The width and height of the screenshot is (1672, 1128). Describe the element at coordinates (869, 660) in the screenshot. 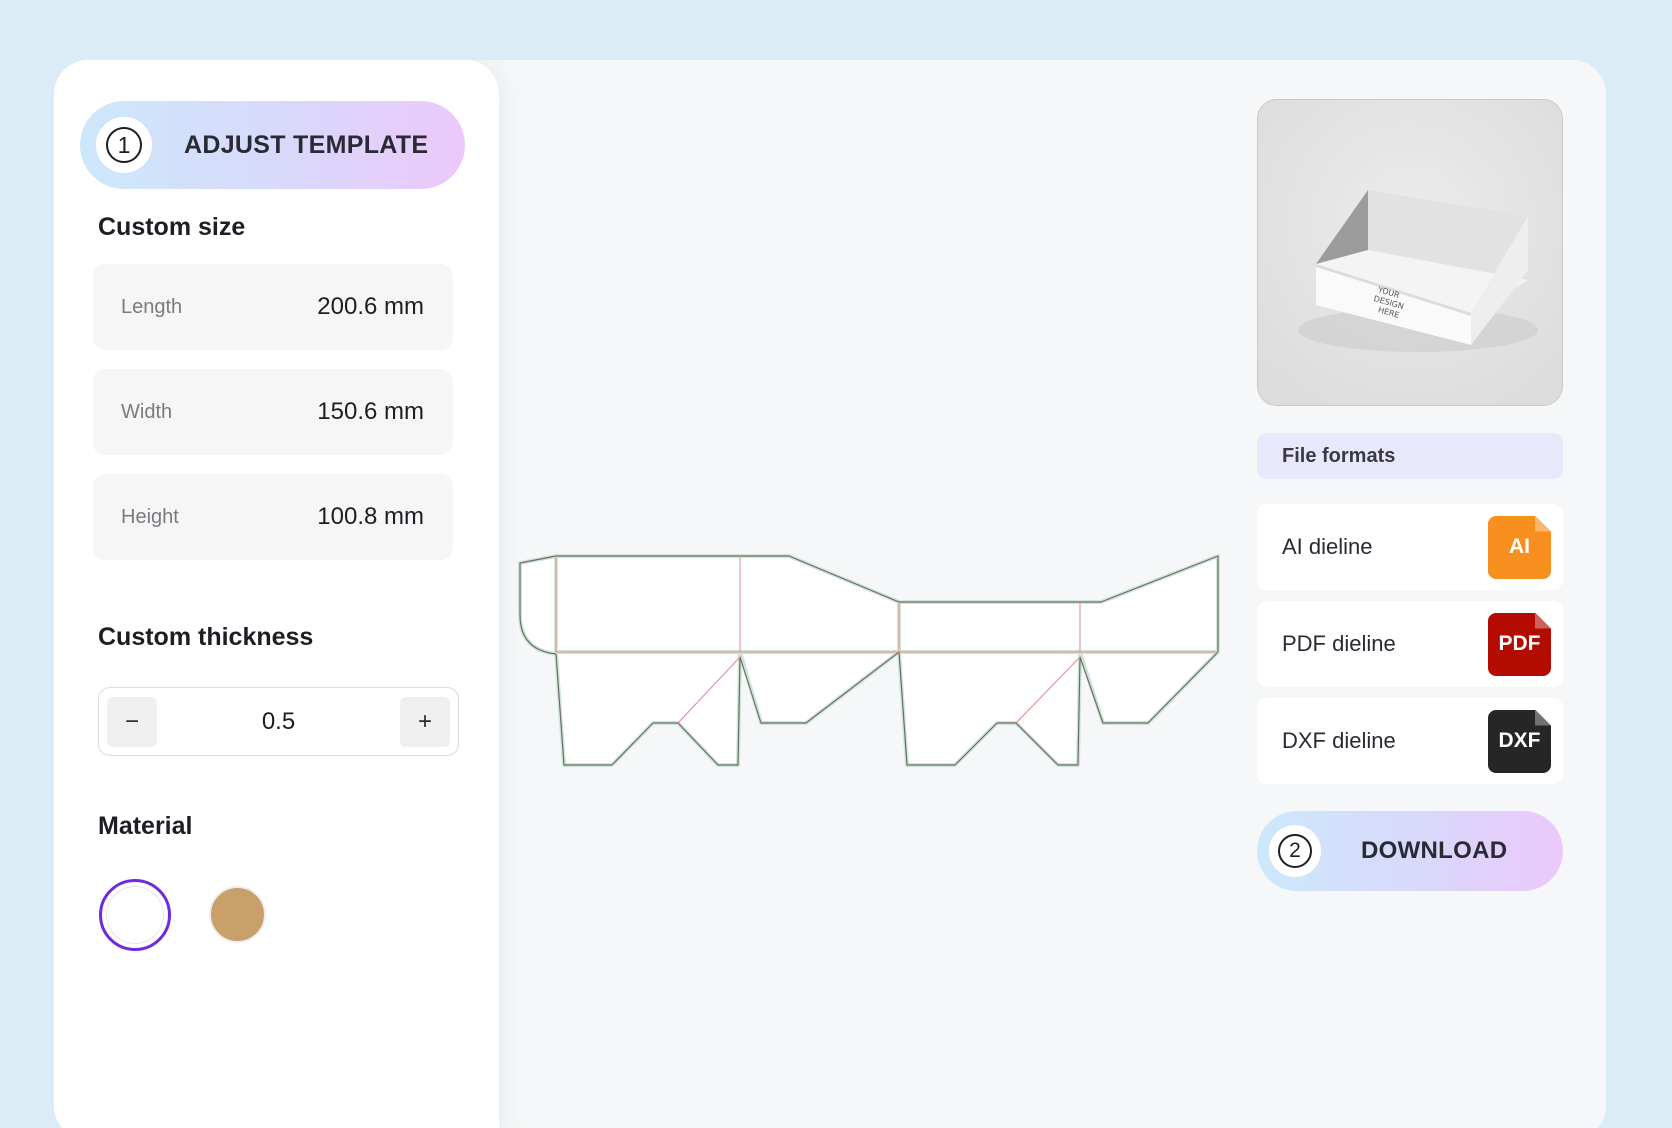

I see `dieline-canvas` at that location.